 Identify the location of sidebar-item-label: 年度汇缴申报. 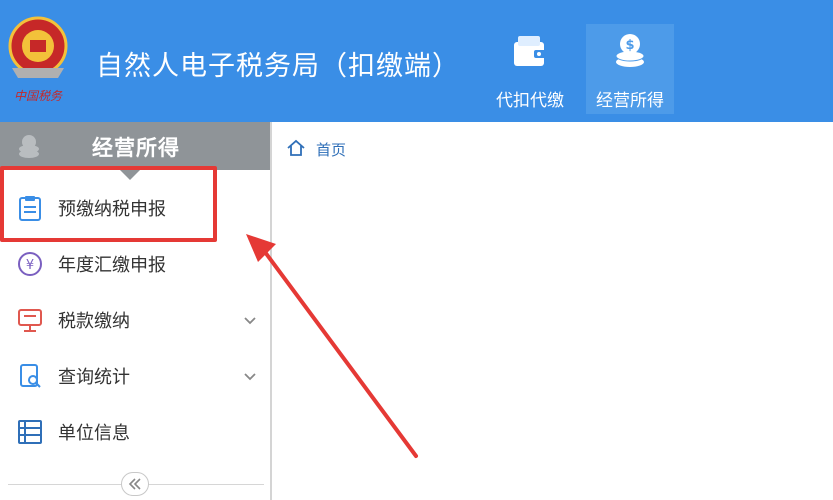
(112, 265).